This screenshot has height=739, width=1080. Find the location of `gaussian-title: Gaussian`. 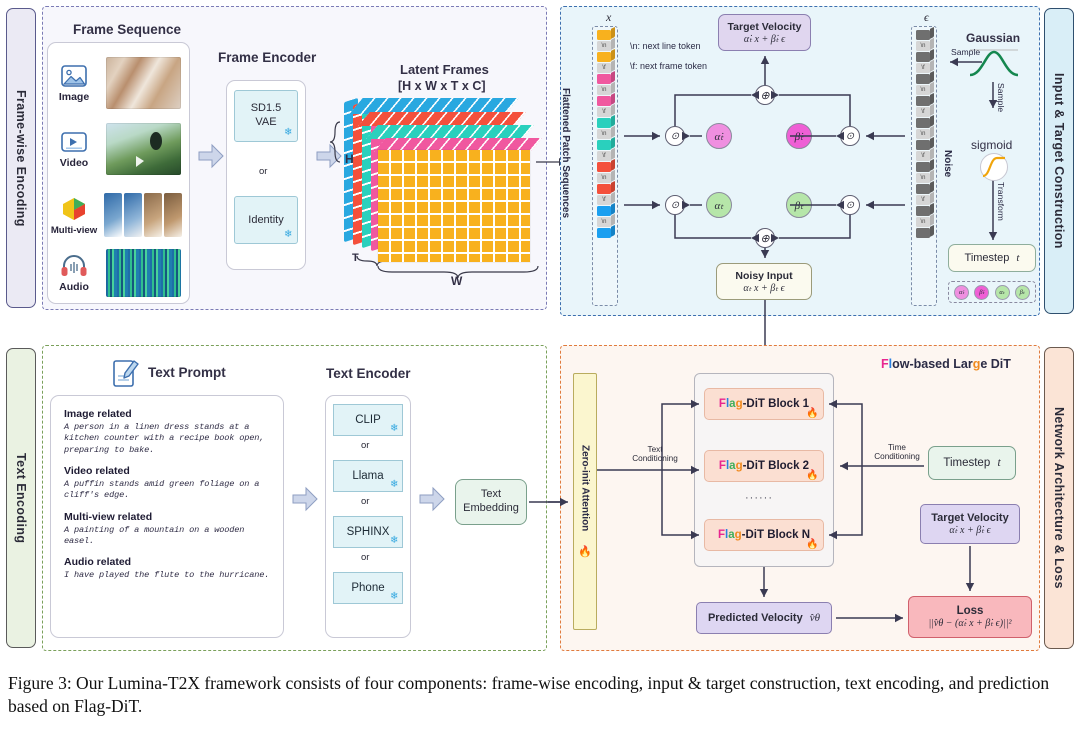

gaussian-title: Gaussian is located at coordinates (993, 38).